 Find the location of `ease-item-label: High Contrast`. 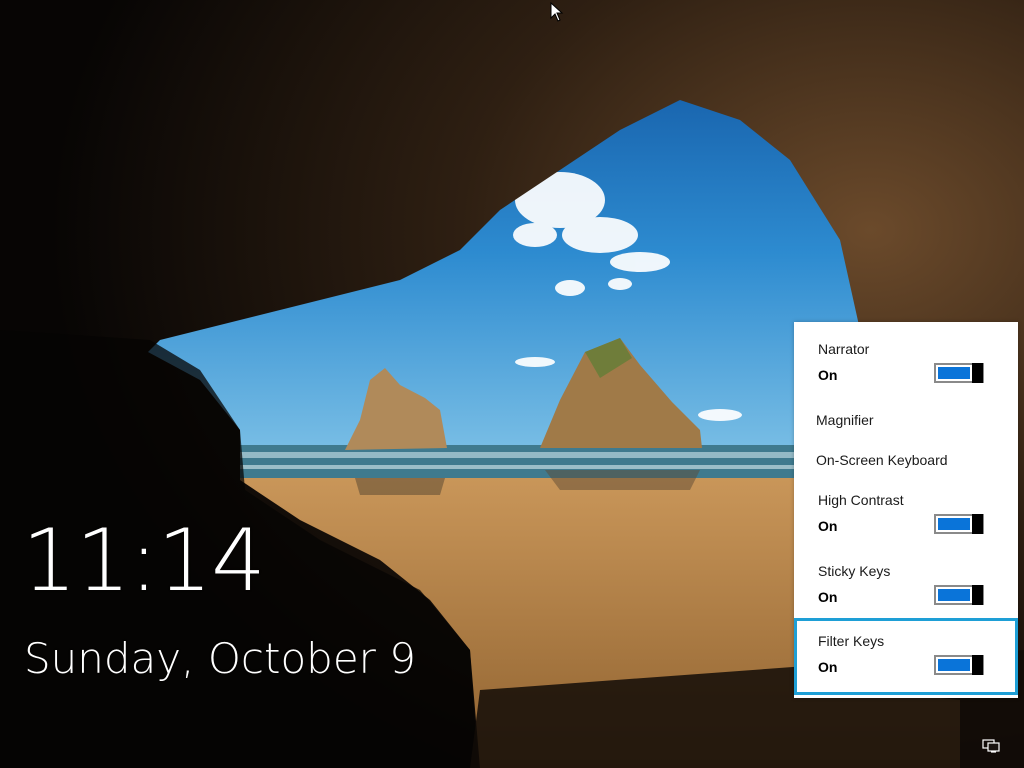

ease-item-label: High Contrast is located at coordinates (861, 500).